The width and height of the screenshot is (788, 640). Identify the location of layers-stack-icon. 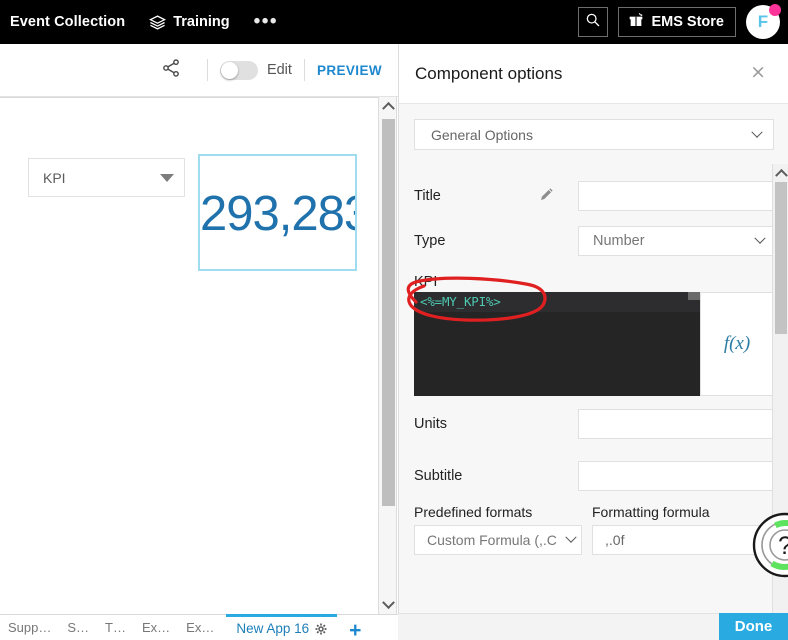
(158, 22).